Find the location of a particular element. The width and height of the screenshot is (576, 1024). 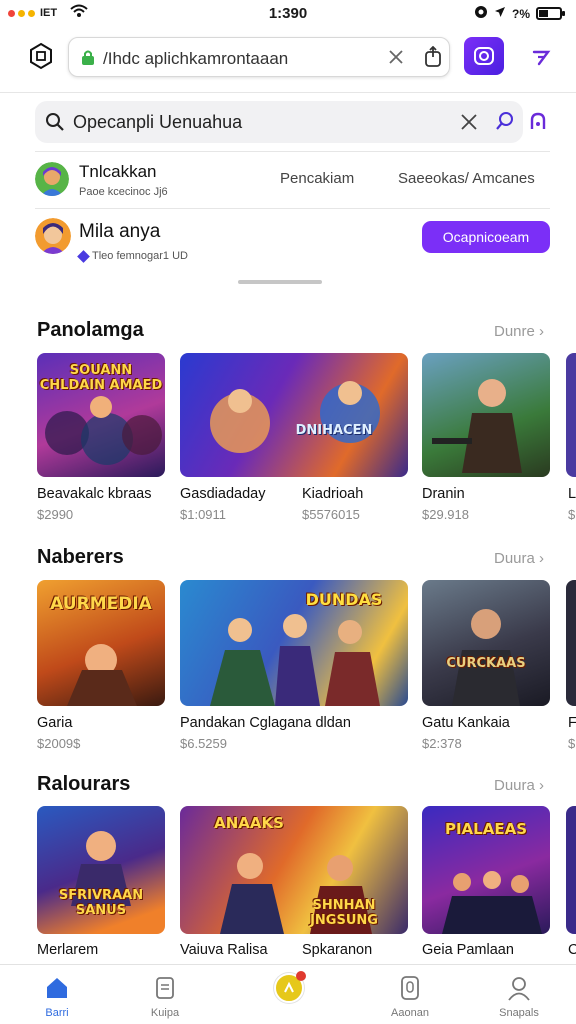

profile-icon is located at coordinates (519, 989).